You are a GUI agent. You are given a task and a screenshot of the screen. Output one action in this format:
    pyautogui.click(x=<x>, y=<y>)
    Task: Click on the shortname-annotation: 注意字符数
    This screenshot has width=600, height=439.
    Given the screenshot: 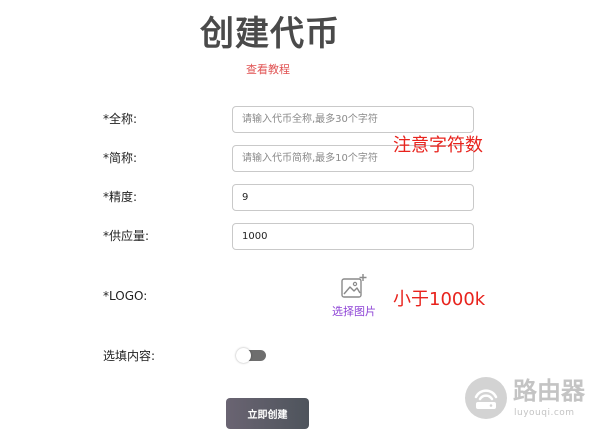 What is the action you would take?
    pyautogui.click(x=438, y=145)
    